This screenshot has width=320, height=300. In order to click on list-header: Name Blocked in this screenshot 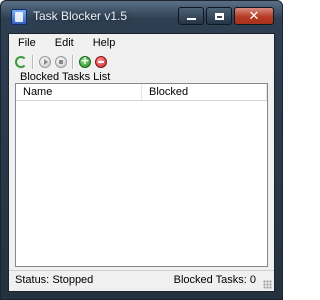, I will do `click(141, 92)`.